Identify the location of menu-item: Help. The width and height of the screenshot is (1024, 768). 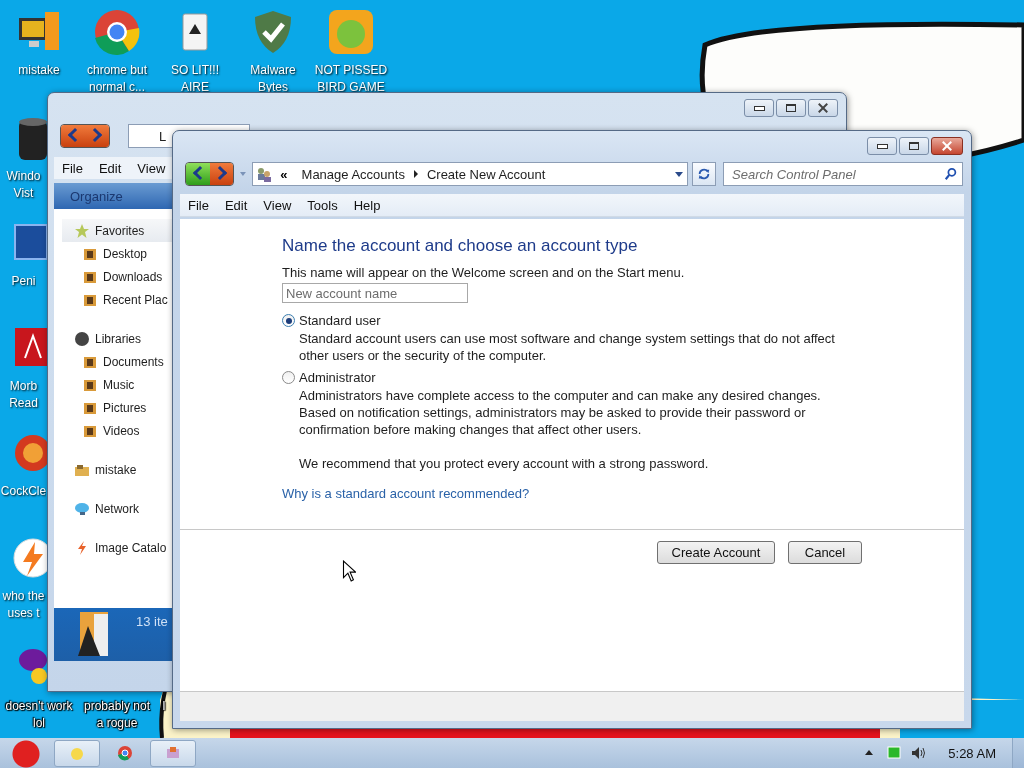
(367, 205).